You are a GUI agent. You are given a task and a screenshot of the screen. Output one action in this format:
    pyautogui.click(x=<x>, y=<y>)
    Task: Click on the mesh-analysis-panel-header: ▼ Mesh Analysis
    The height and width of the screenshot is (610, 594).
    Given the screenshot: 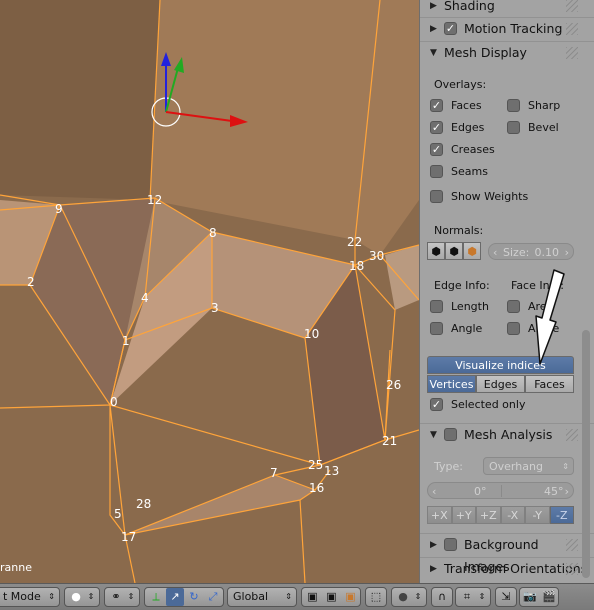 What is the action you would take?
    pyautogui.click(x=504, y=435)
    